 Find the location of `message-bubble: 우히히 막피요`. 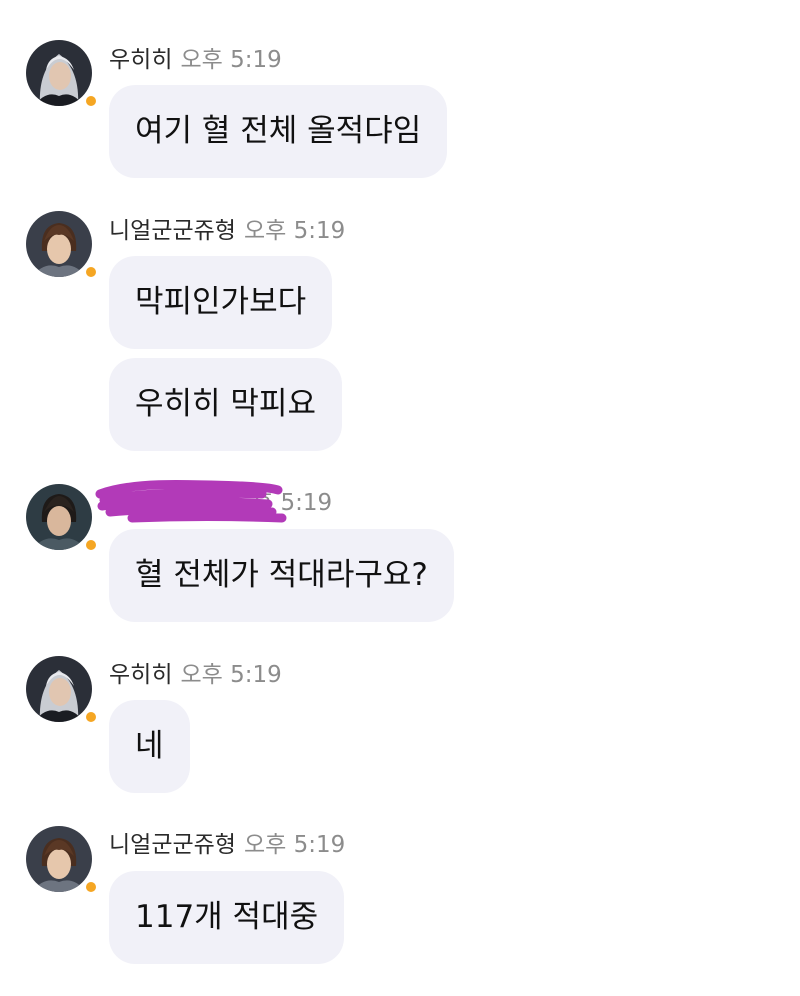

message-bubble: 우히히 막피요 is located at coordinates (225, 404).